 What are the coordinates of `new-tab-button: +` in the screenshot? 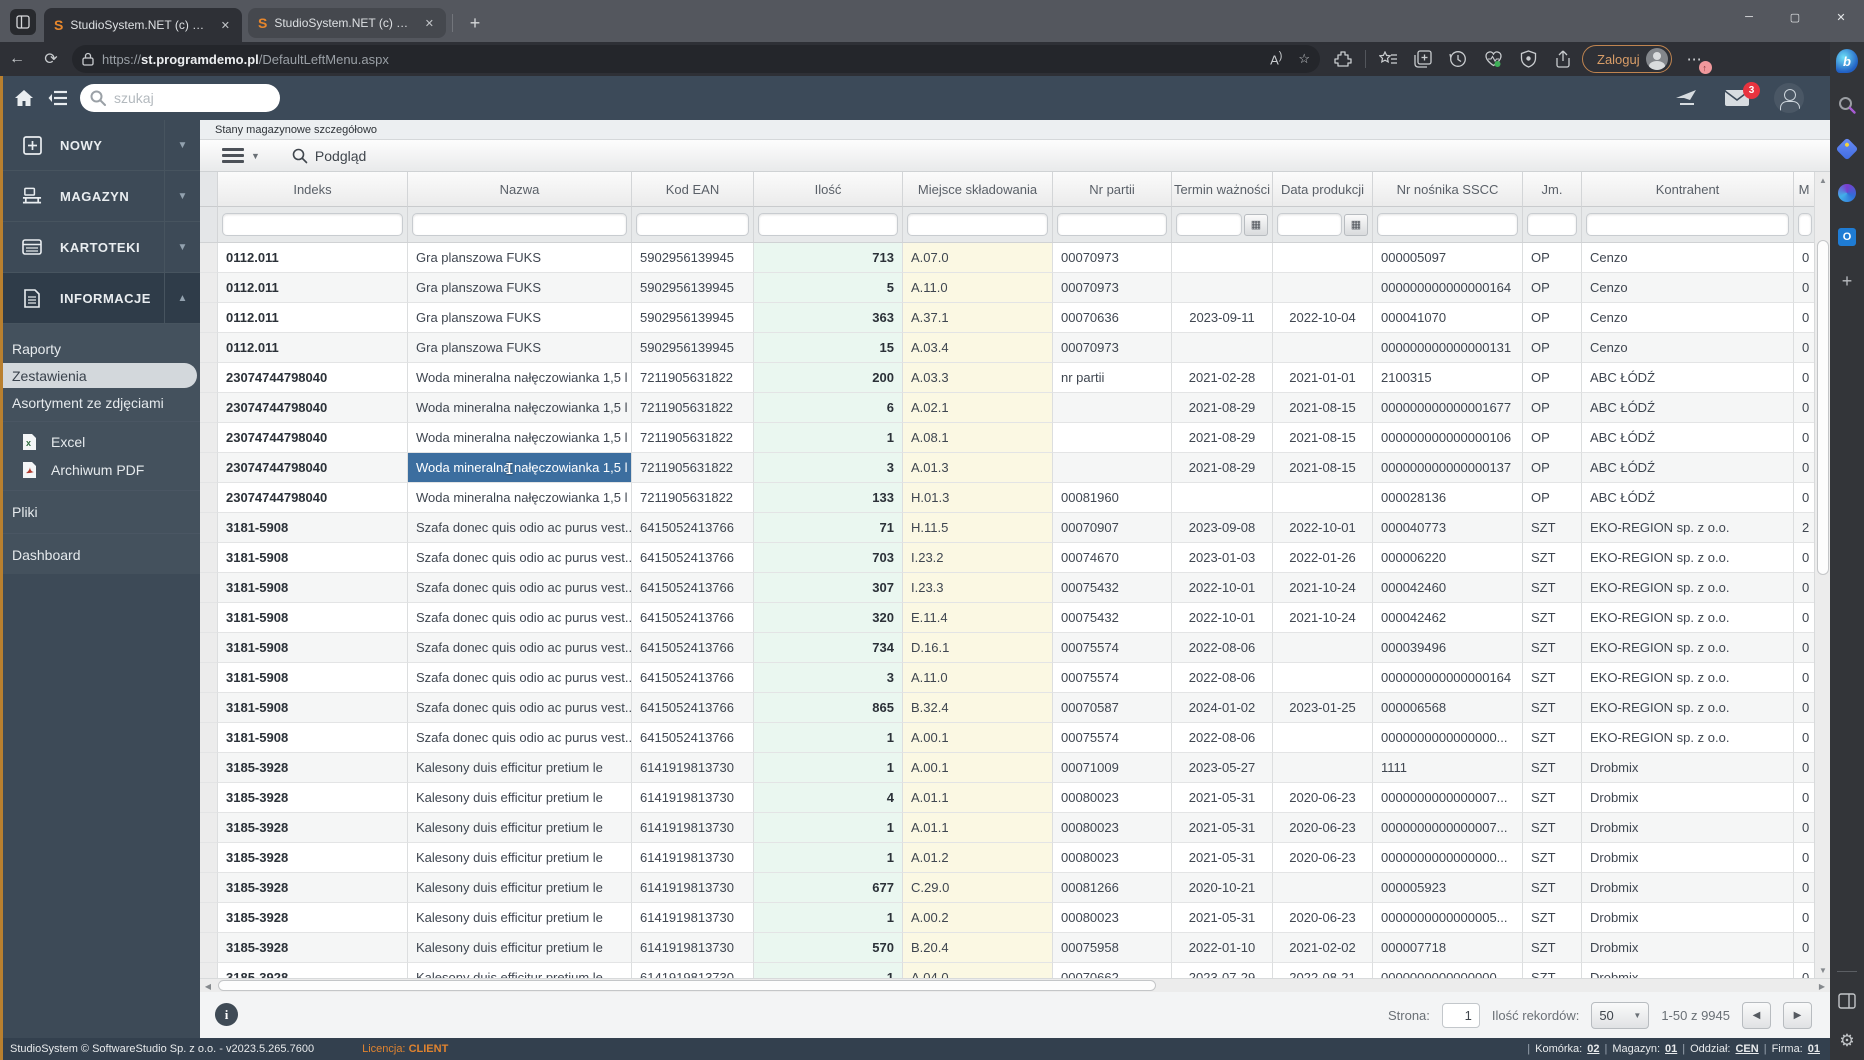 It's located at (475, 23).